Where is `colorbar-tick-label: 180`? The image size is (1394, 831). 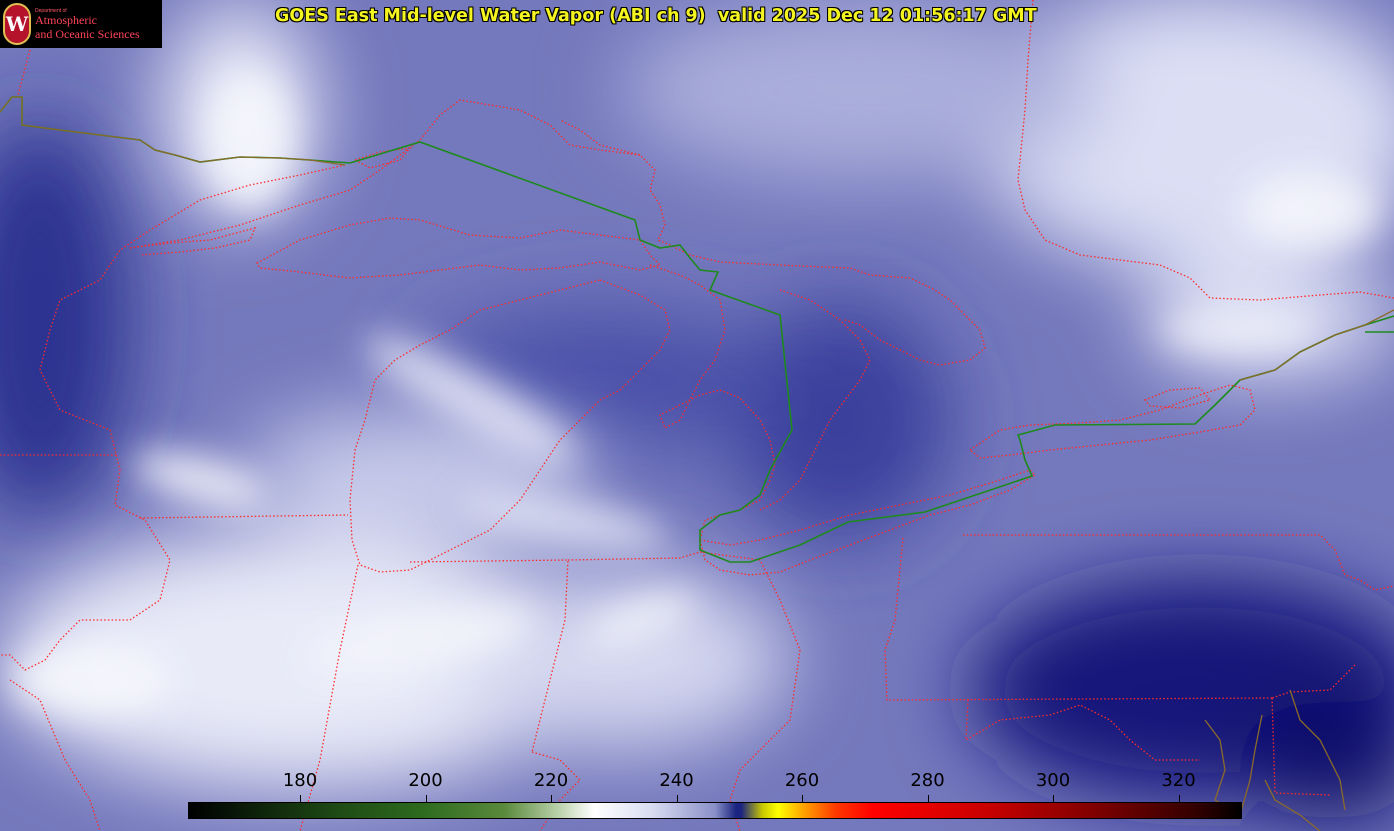
colorbar-tick-label: 180 is located at coordinates (300, 780).